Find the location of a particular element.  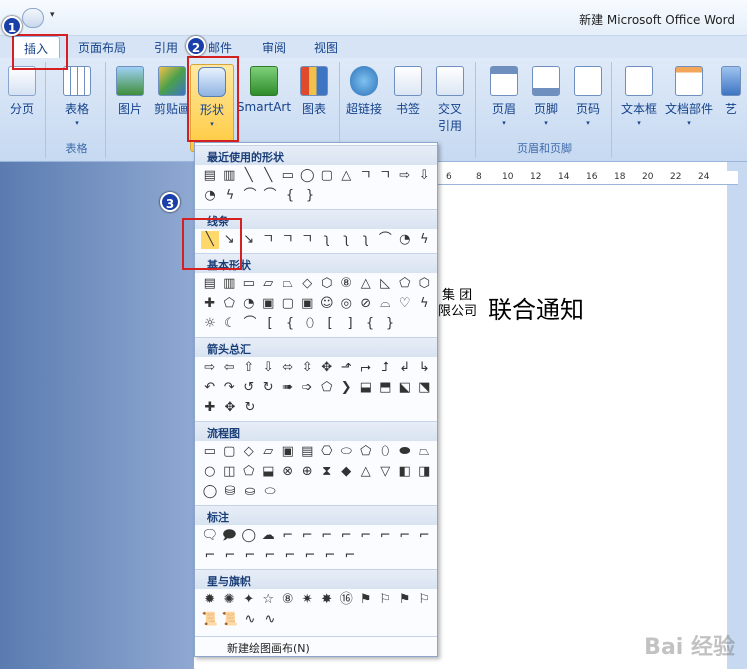

page-number-button: 页码 ▾ is located at coordinates (588, 95).